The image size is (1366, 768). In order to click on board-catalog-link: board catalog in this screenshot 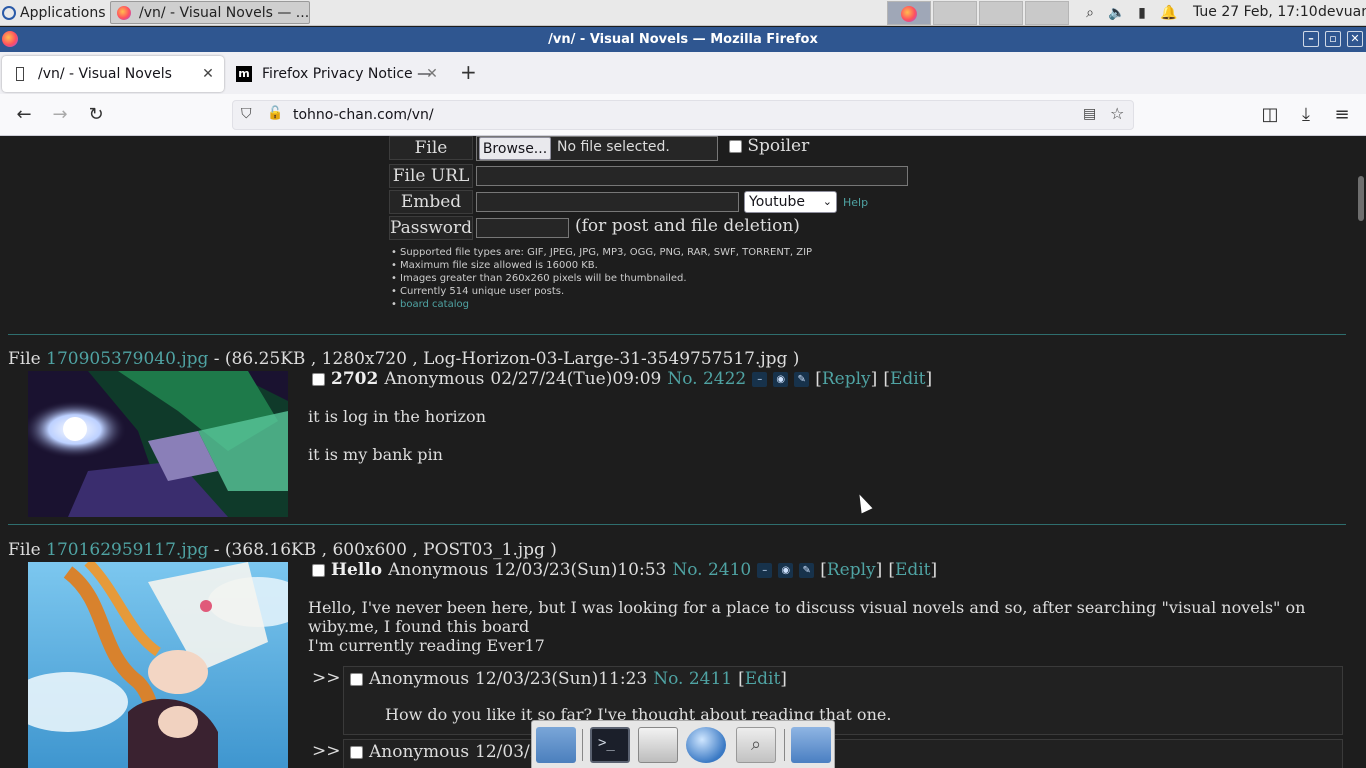, I will do `click(434, 304)`.